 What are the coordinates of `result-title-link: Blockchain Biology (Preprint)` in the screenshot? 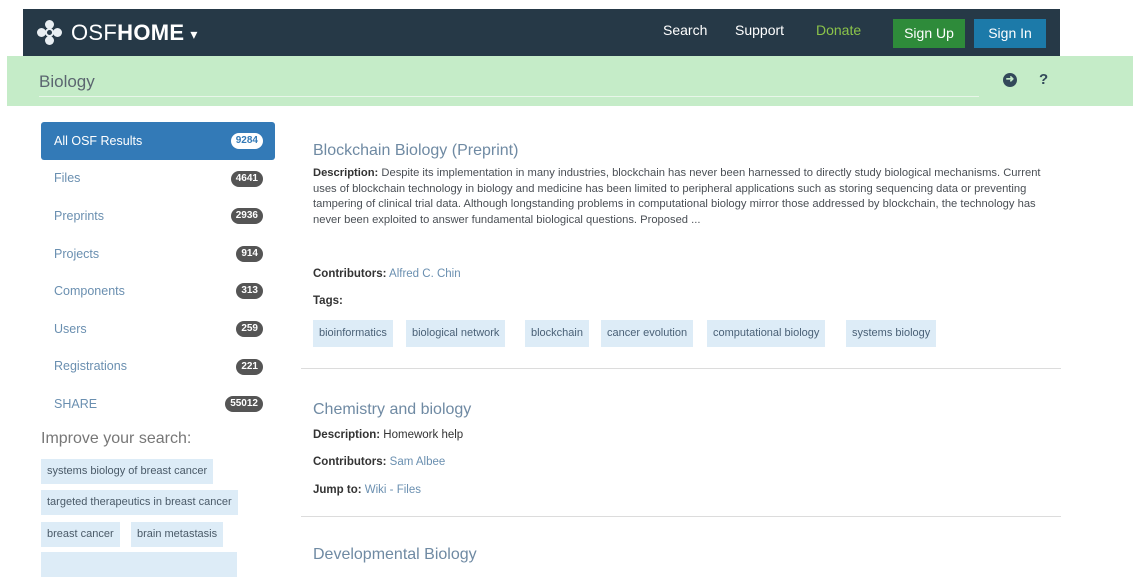 It's located at (415, 151).